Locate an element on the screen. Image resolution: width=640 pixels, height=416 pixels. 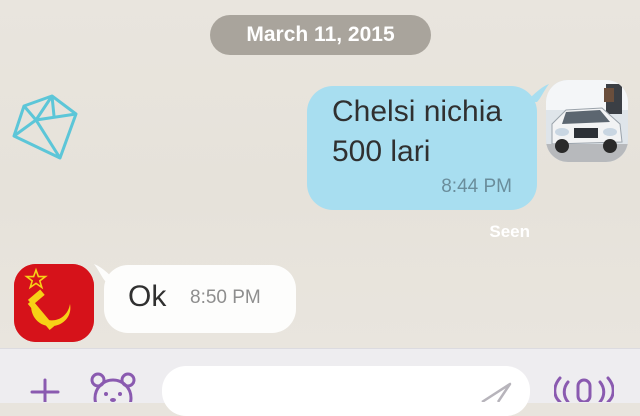
plus-icon is located at coordinates (45, 387).